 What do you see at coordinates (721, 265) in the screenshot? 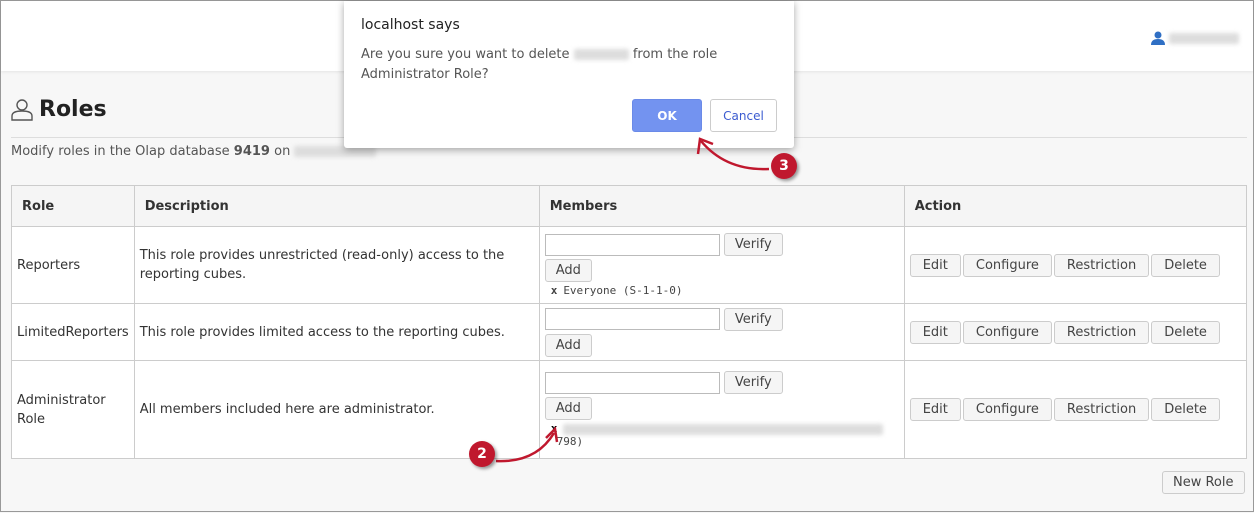
I see `members-cell: Verify Add x Everyone (S-1-1-0)` at bounding box center [721, 265].